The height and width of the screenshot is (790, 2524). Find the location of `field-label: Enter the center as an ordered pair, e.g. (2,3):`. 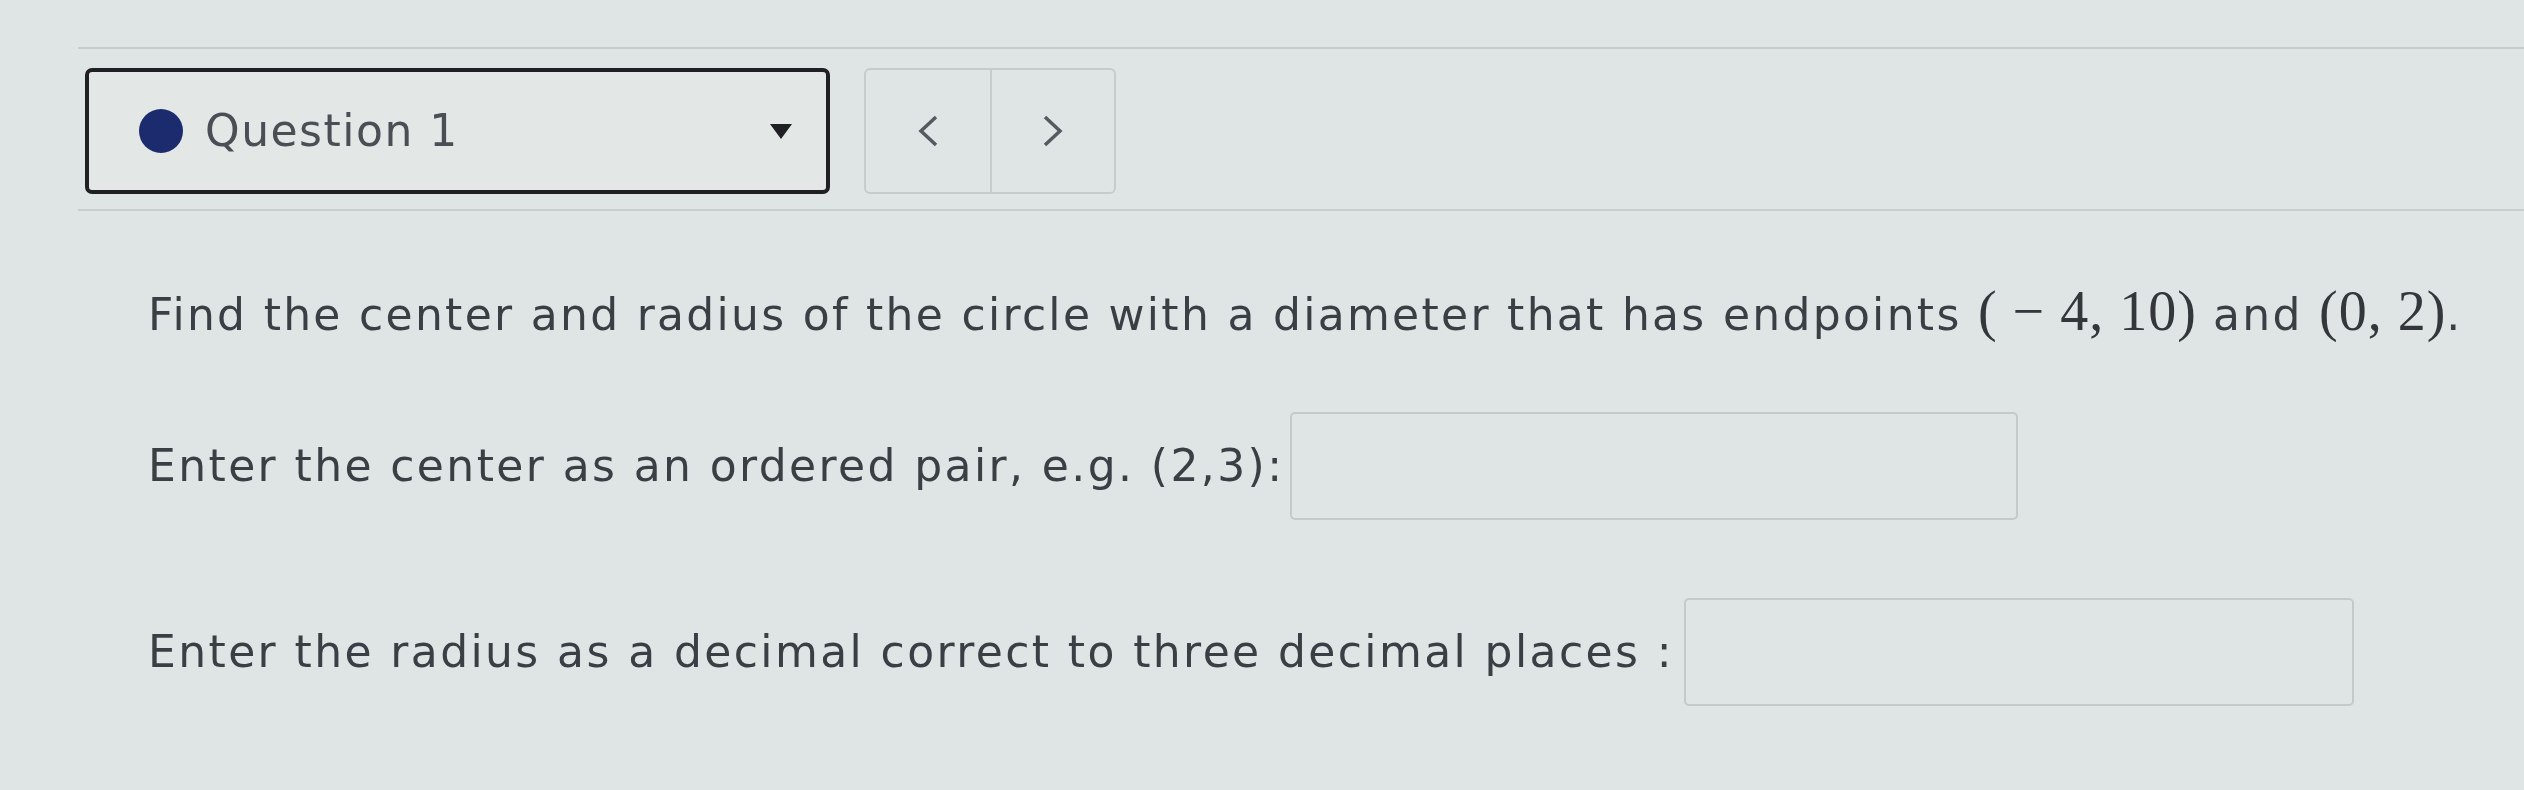

field-label: Enter the center as an ordered pair, e.g. (2,3): is located at coordinates (716, 465).